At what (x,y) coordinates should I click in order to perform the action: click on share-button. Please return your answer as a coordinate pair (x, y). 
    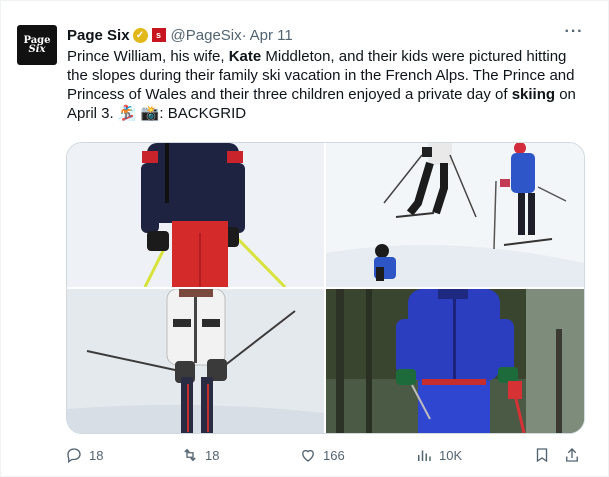
    Looking at the image, I should click on (572, 455).